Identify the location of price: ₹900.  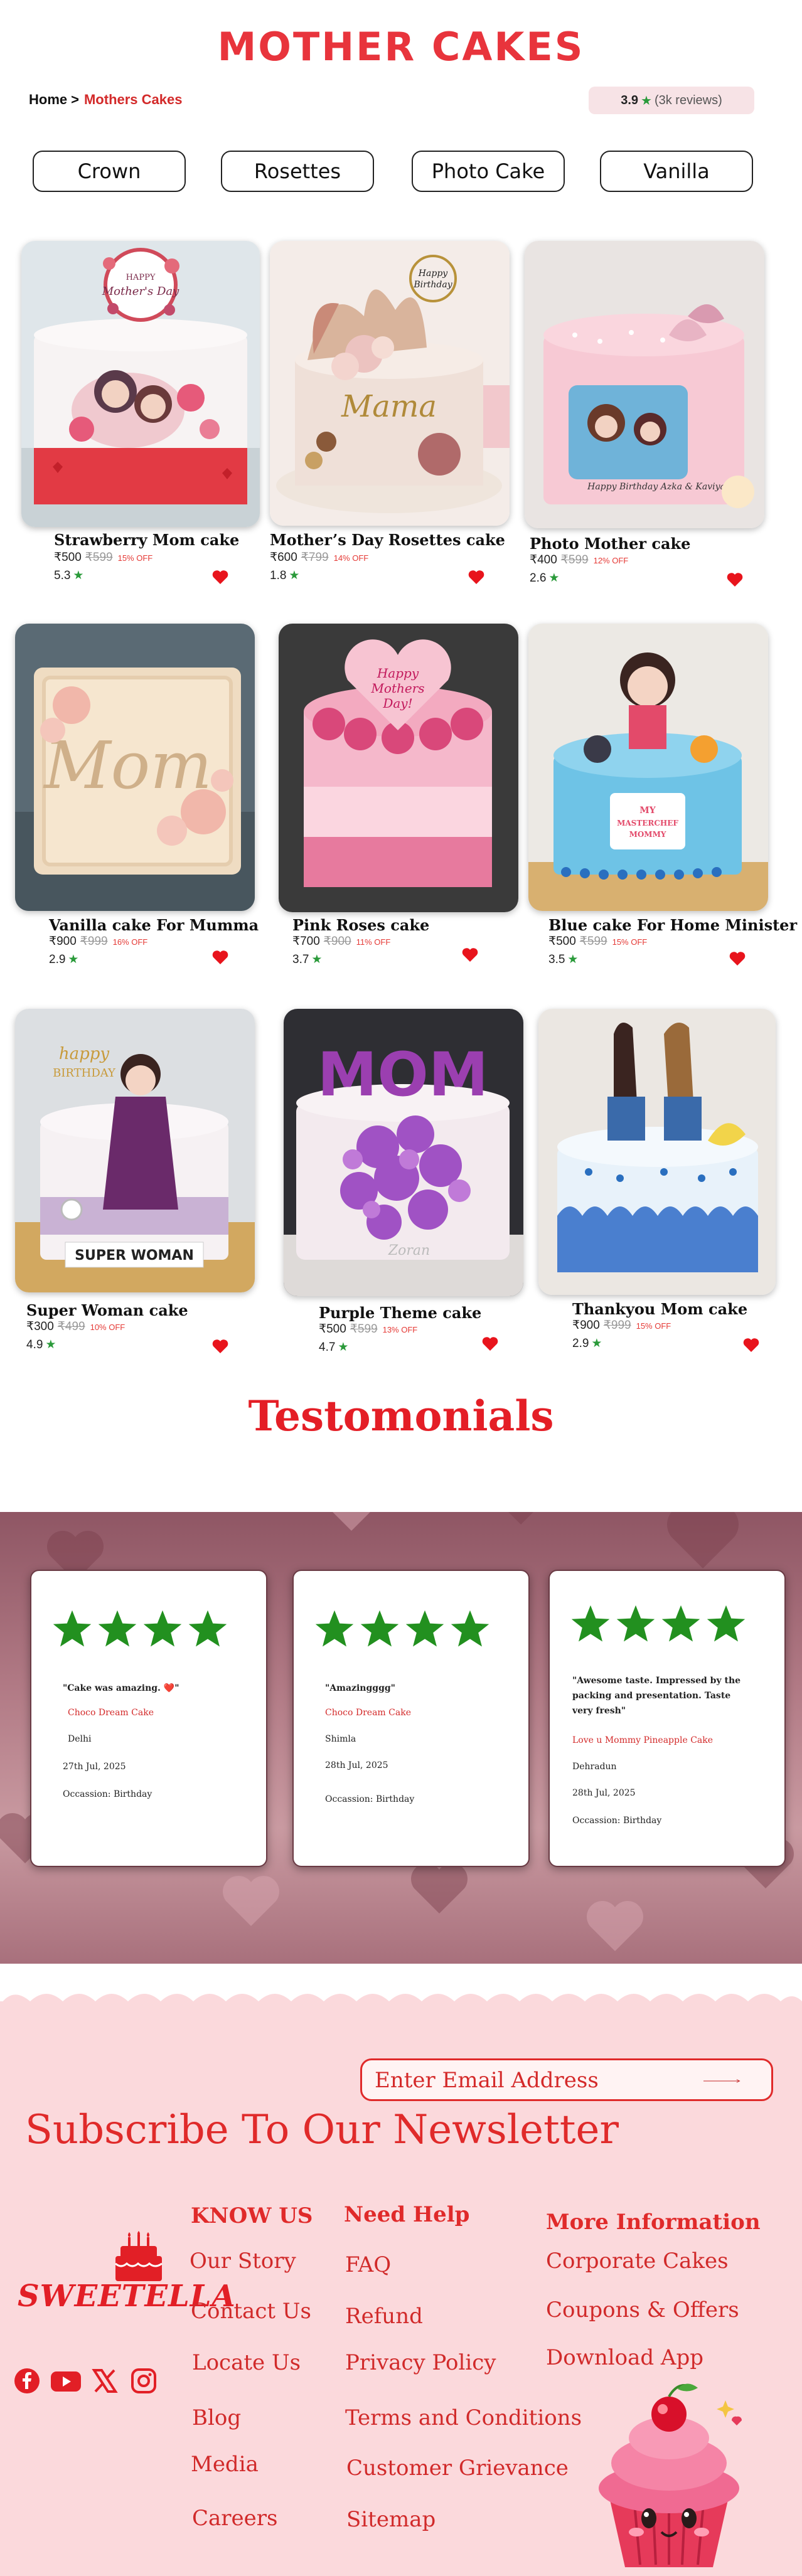
(586, 1325).